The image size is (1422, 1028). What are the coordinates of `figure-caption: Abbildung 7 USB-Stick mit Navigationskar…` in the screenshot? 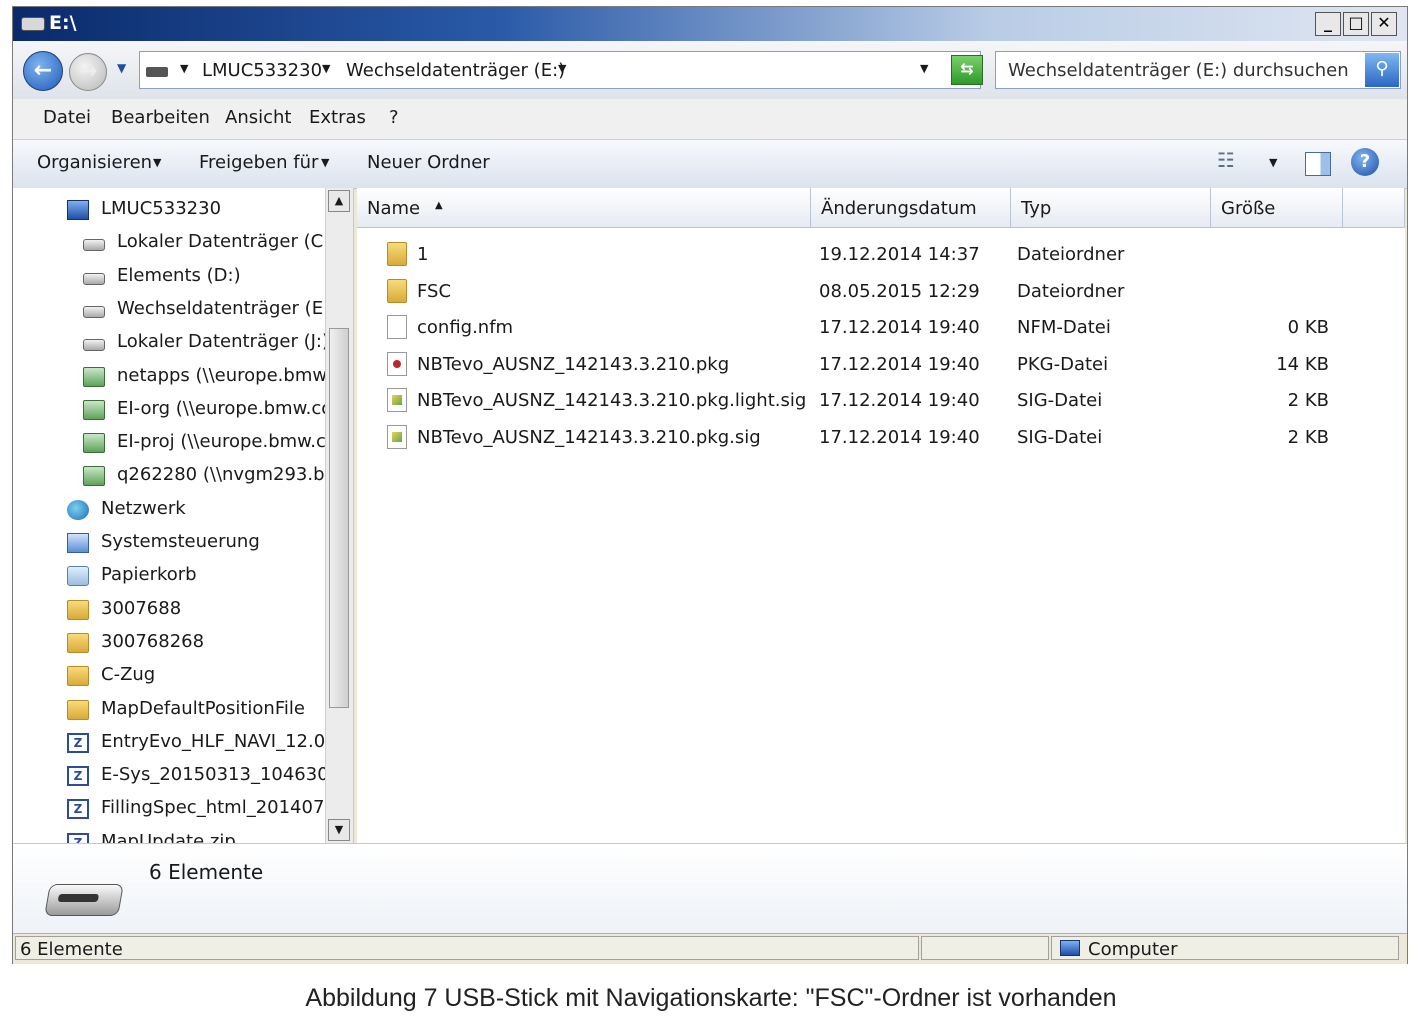 It's located at (711, 998).